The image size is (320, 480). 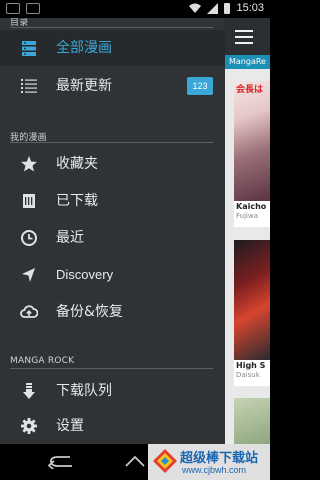 What do you see at coordinates (247, 216) in the screenshot?
I see `comic-author: Fujiwa` at bounding box center [247, 216].